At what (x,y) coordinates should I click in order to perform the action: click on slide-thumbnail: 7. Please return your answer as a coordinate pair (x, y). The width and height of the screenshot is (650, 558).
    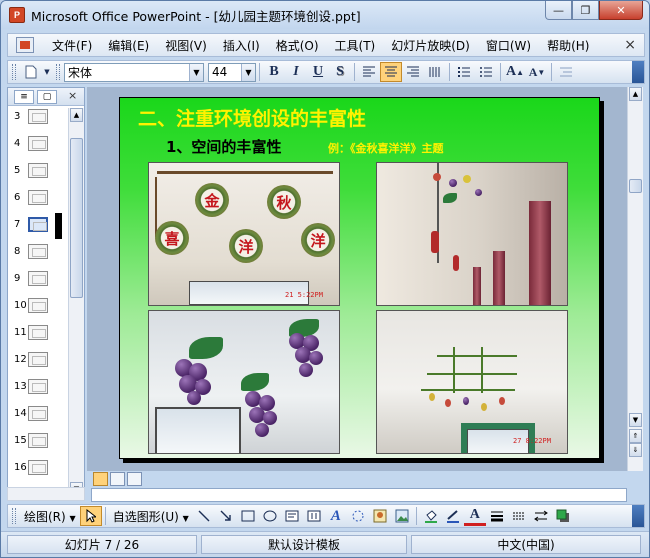
    Looking at the image, I should click on (38, 226).